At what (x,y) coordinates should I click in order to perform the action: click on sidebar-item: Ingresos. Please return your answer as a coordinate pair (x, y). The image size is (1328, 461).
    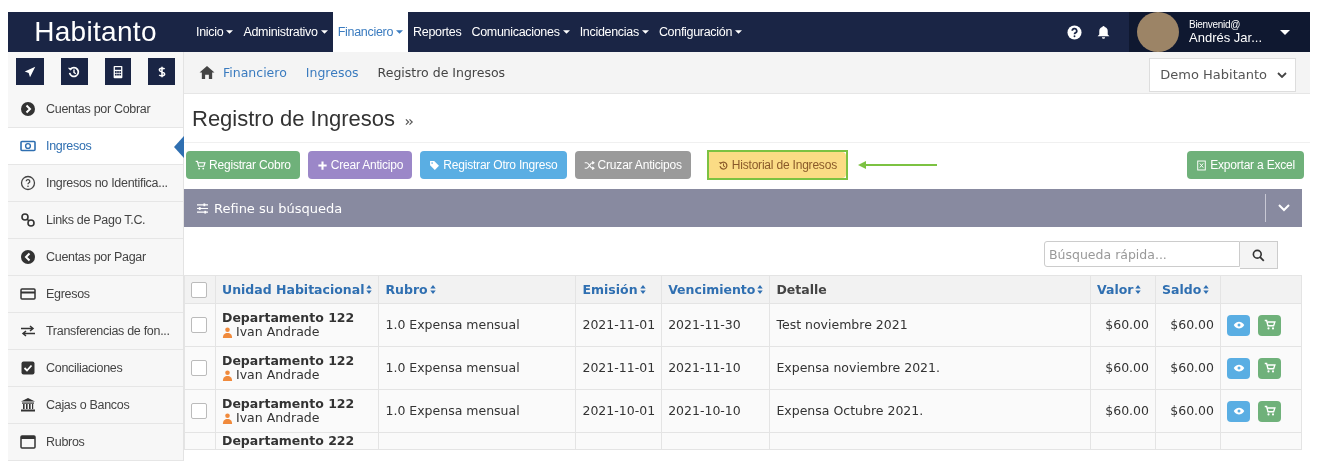
    Looking at the image, I should click on (95, 146).